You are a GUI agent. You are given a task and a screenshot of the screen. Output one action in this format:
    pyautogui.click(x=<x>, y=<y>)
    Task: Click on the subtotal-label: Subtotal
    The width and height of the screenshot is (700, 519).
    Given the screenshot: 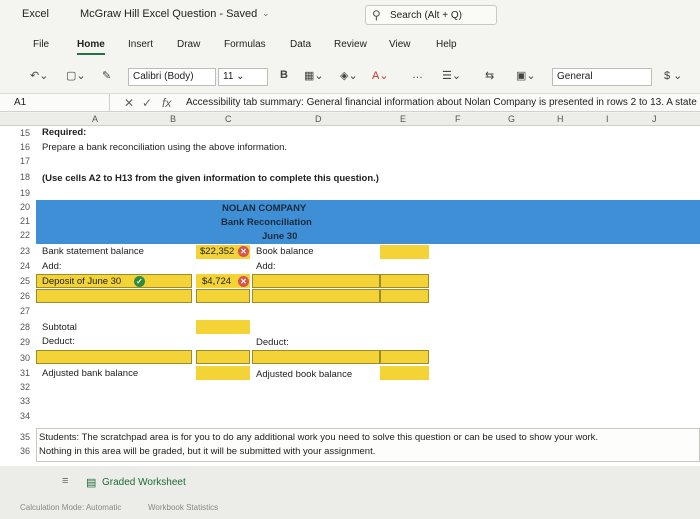 What is the action you would take?
    pyautogui.click(x=59, y=327)
    